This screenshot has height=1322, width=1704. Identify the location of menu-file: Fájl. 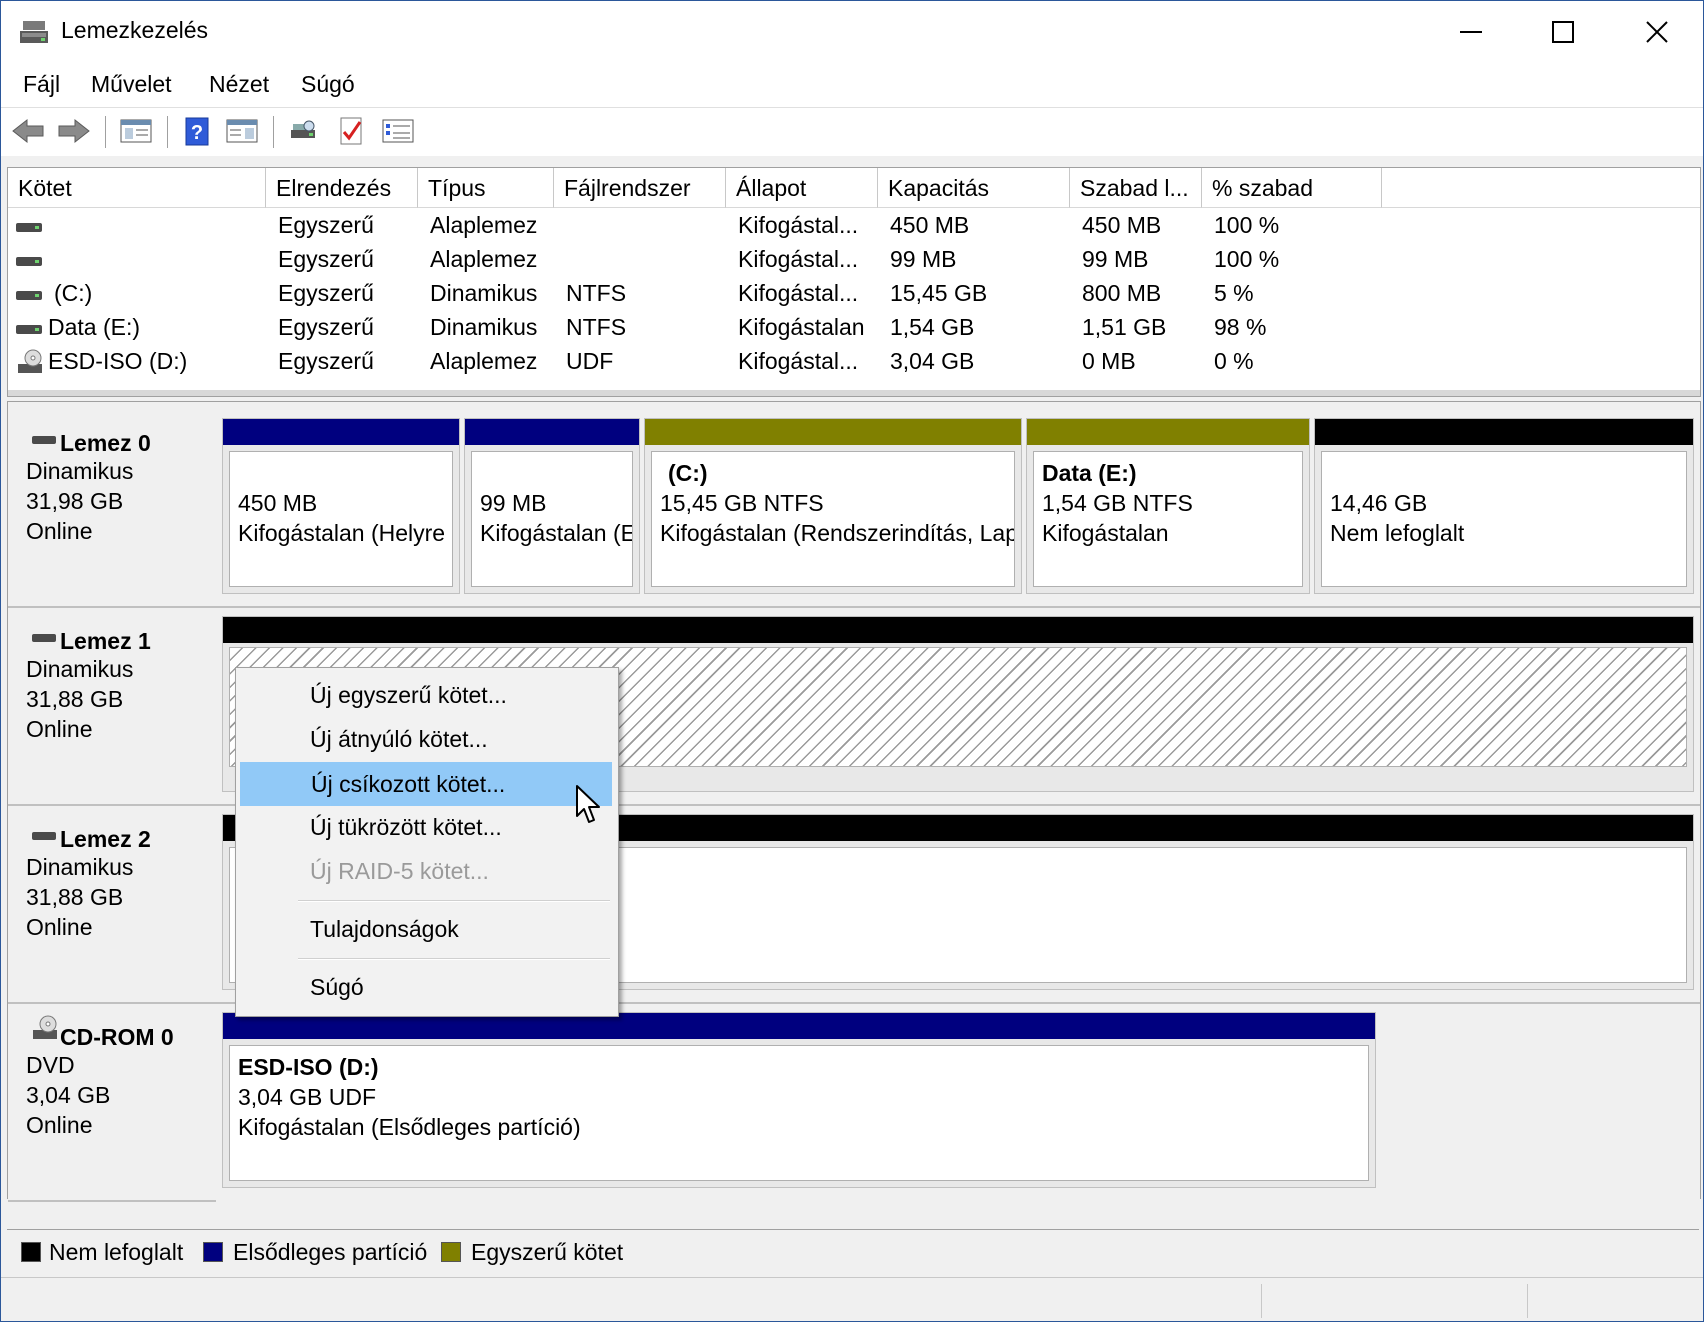
(41, 84).